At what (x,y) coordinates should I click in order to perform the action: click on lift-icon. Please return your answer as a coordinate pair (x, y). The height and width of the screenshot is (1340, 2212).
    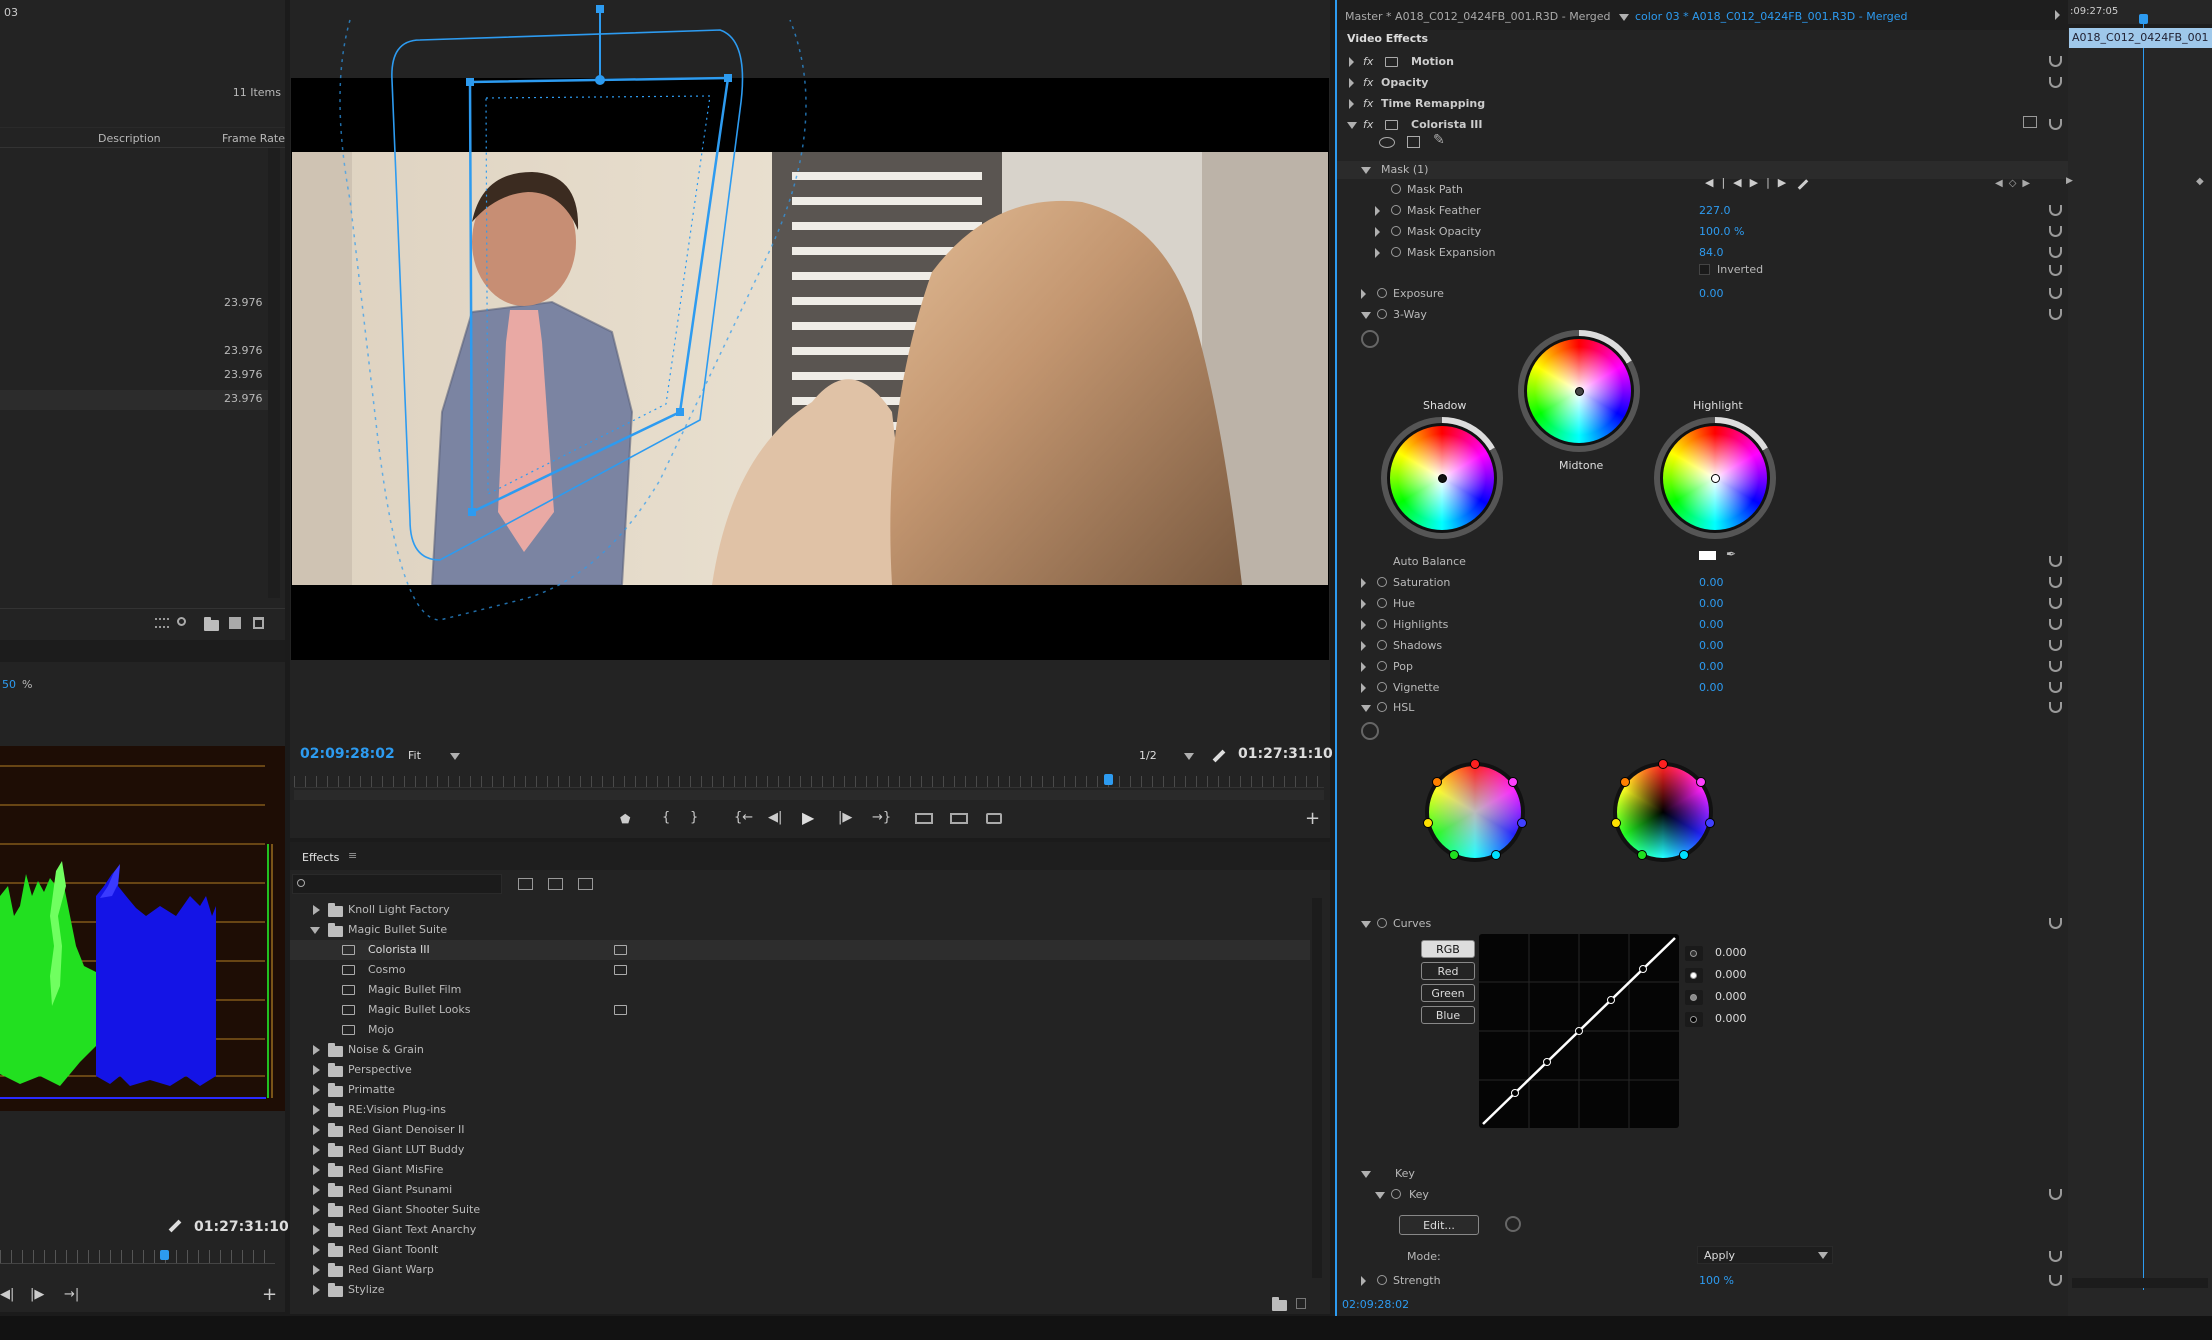
    Looking at the image, I should click on (924, 818).